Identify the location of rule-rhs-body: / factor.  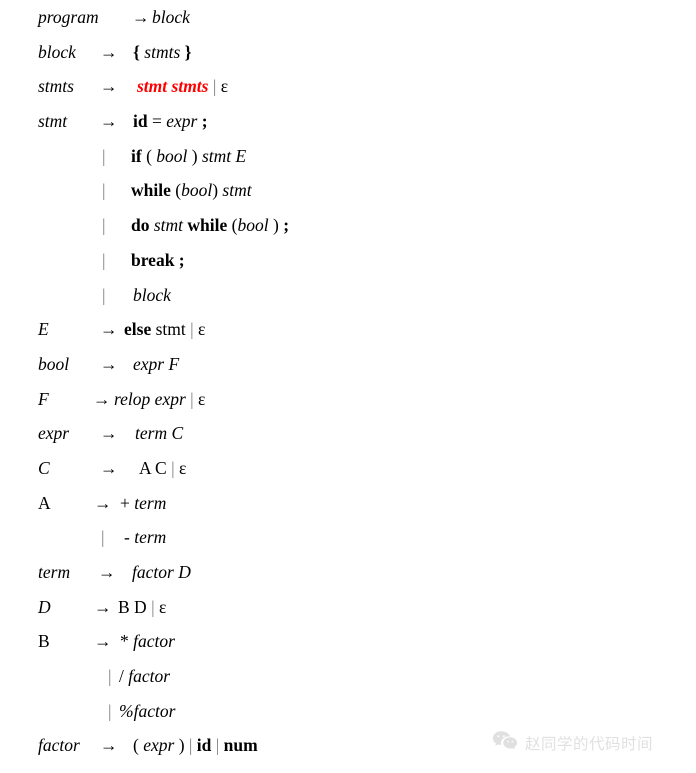
(144, 676).